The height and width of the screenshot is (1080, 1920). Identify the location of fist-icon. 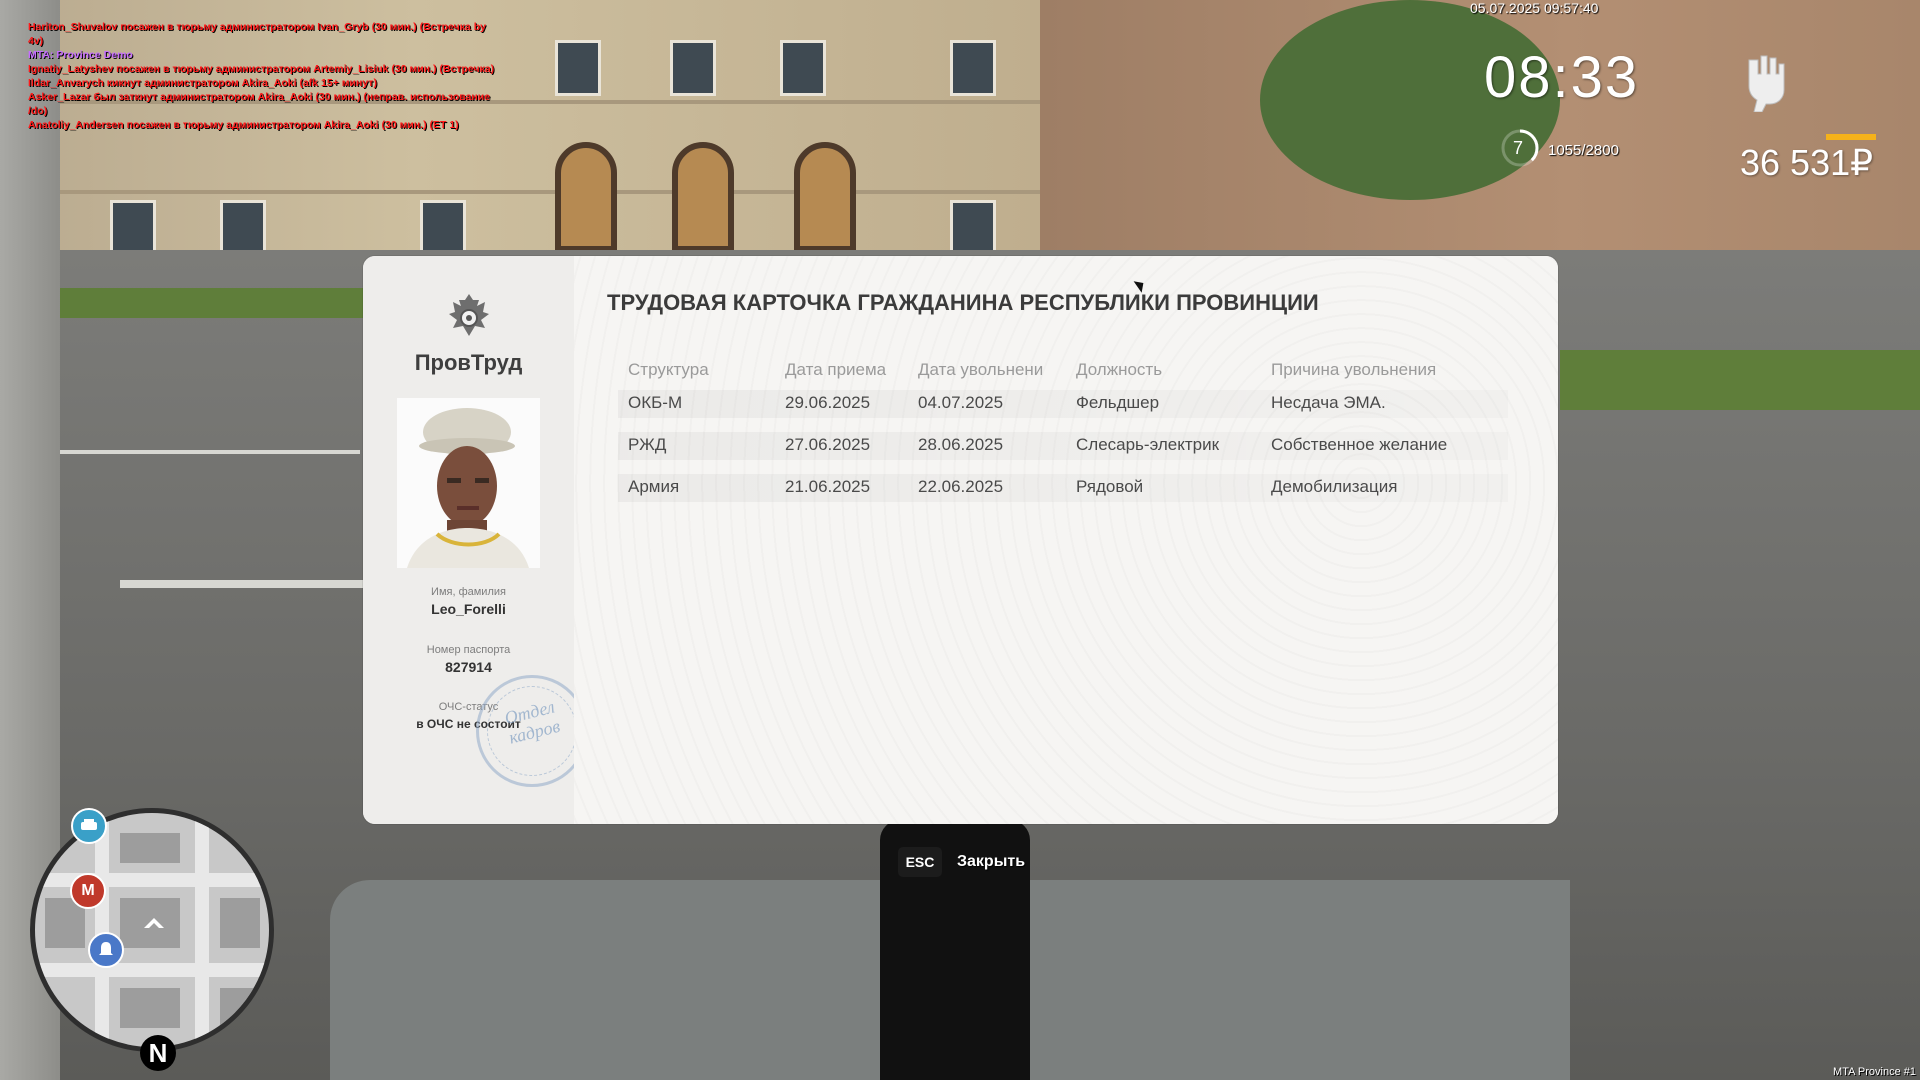
(1766, 83).